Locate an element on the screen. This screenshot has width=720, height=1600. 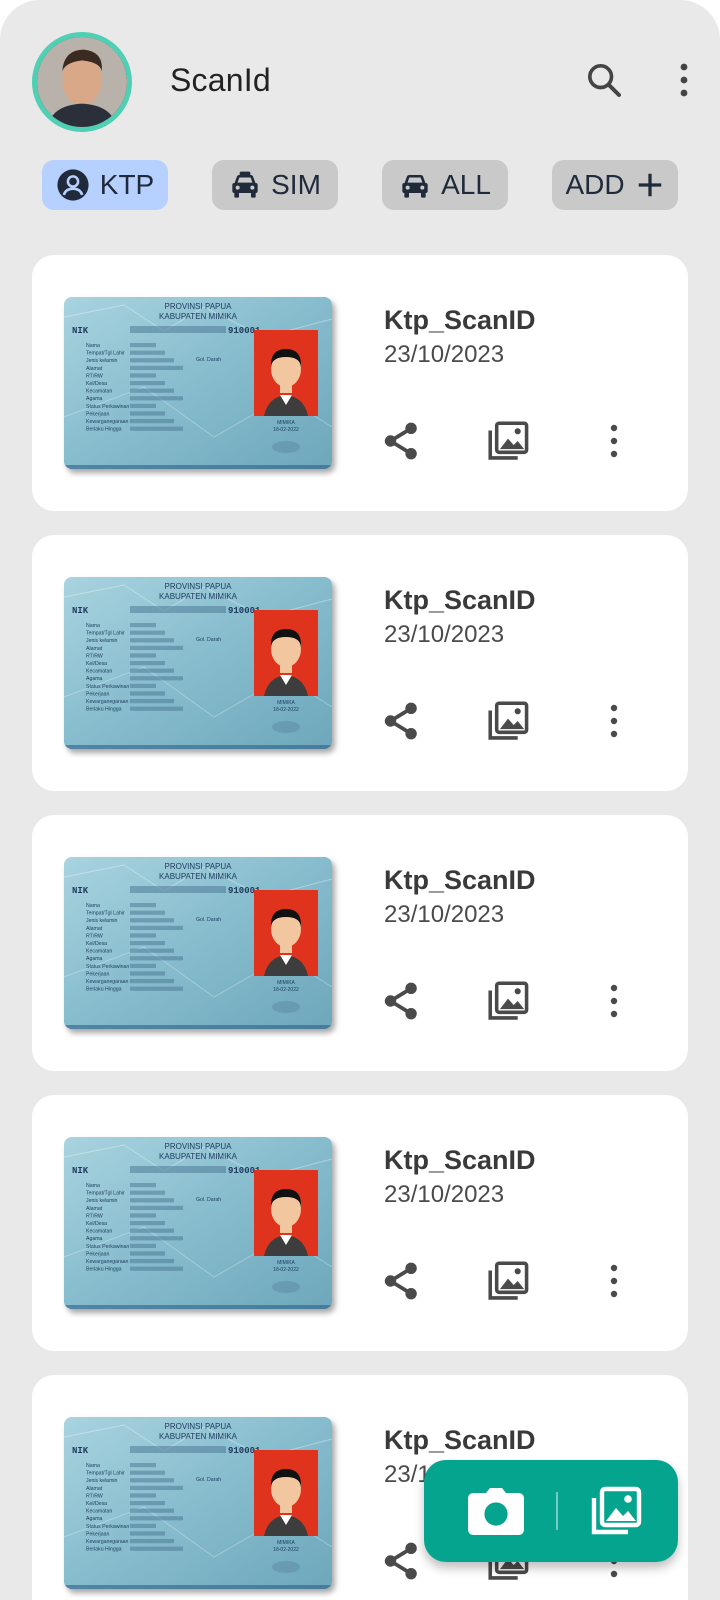
camera-button is located at coordinates (496, 1511).